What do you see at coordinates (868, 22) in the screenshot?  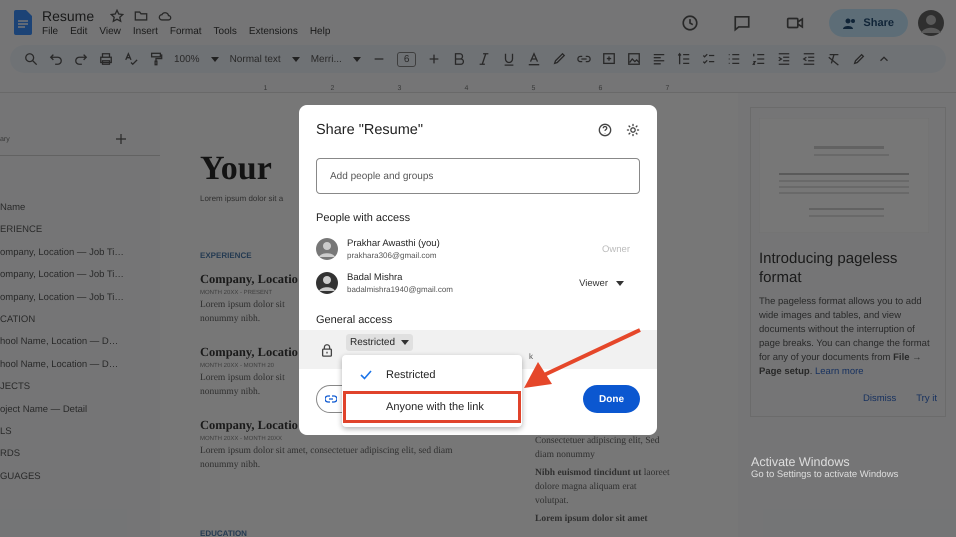 I see `share-button: Share` at bounding box center [868, 22].